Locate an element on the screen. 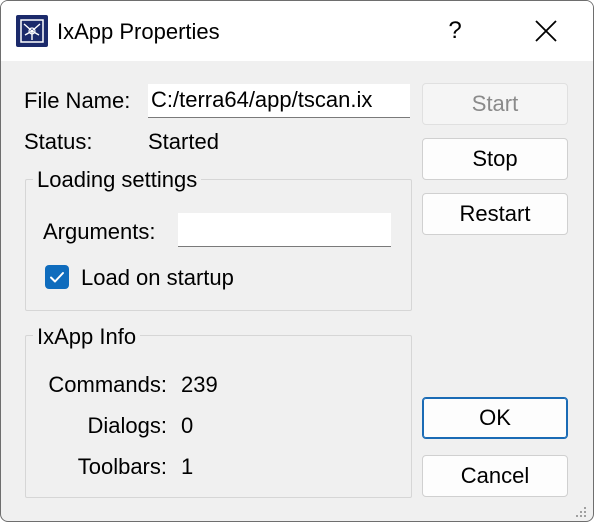 This screenshot has width=594, height=522. ok-button: OK is located at coordinates (495, 418).